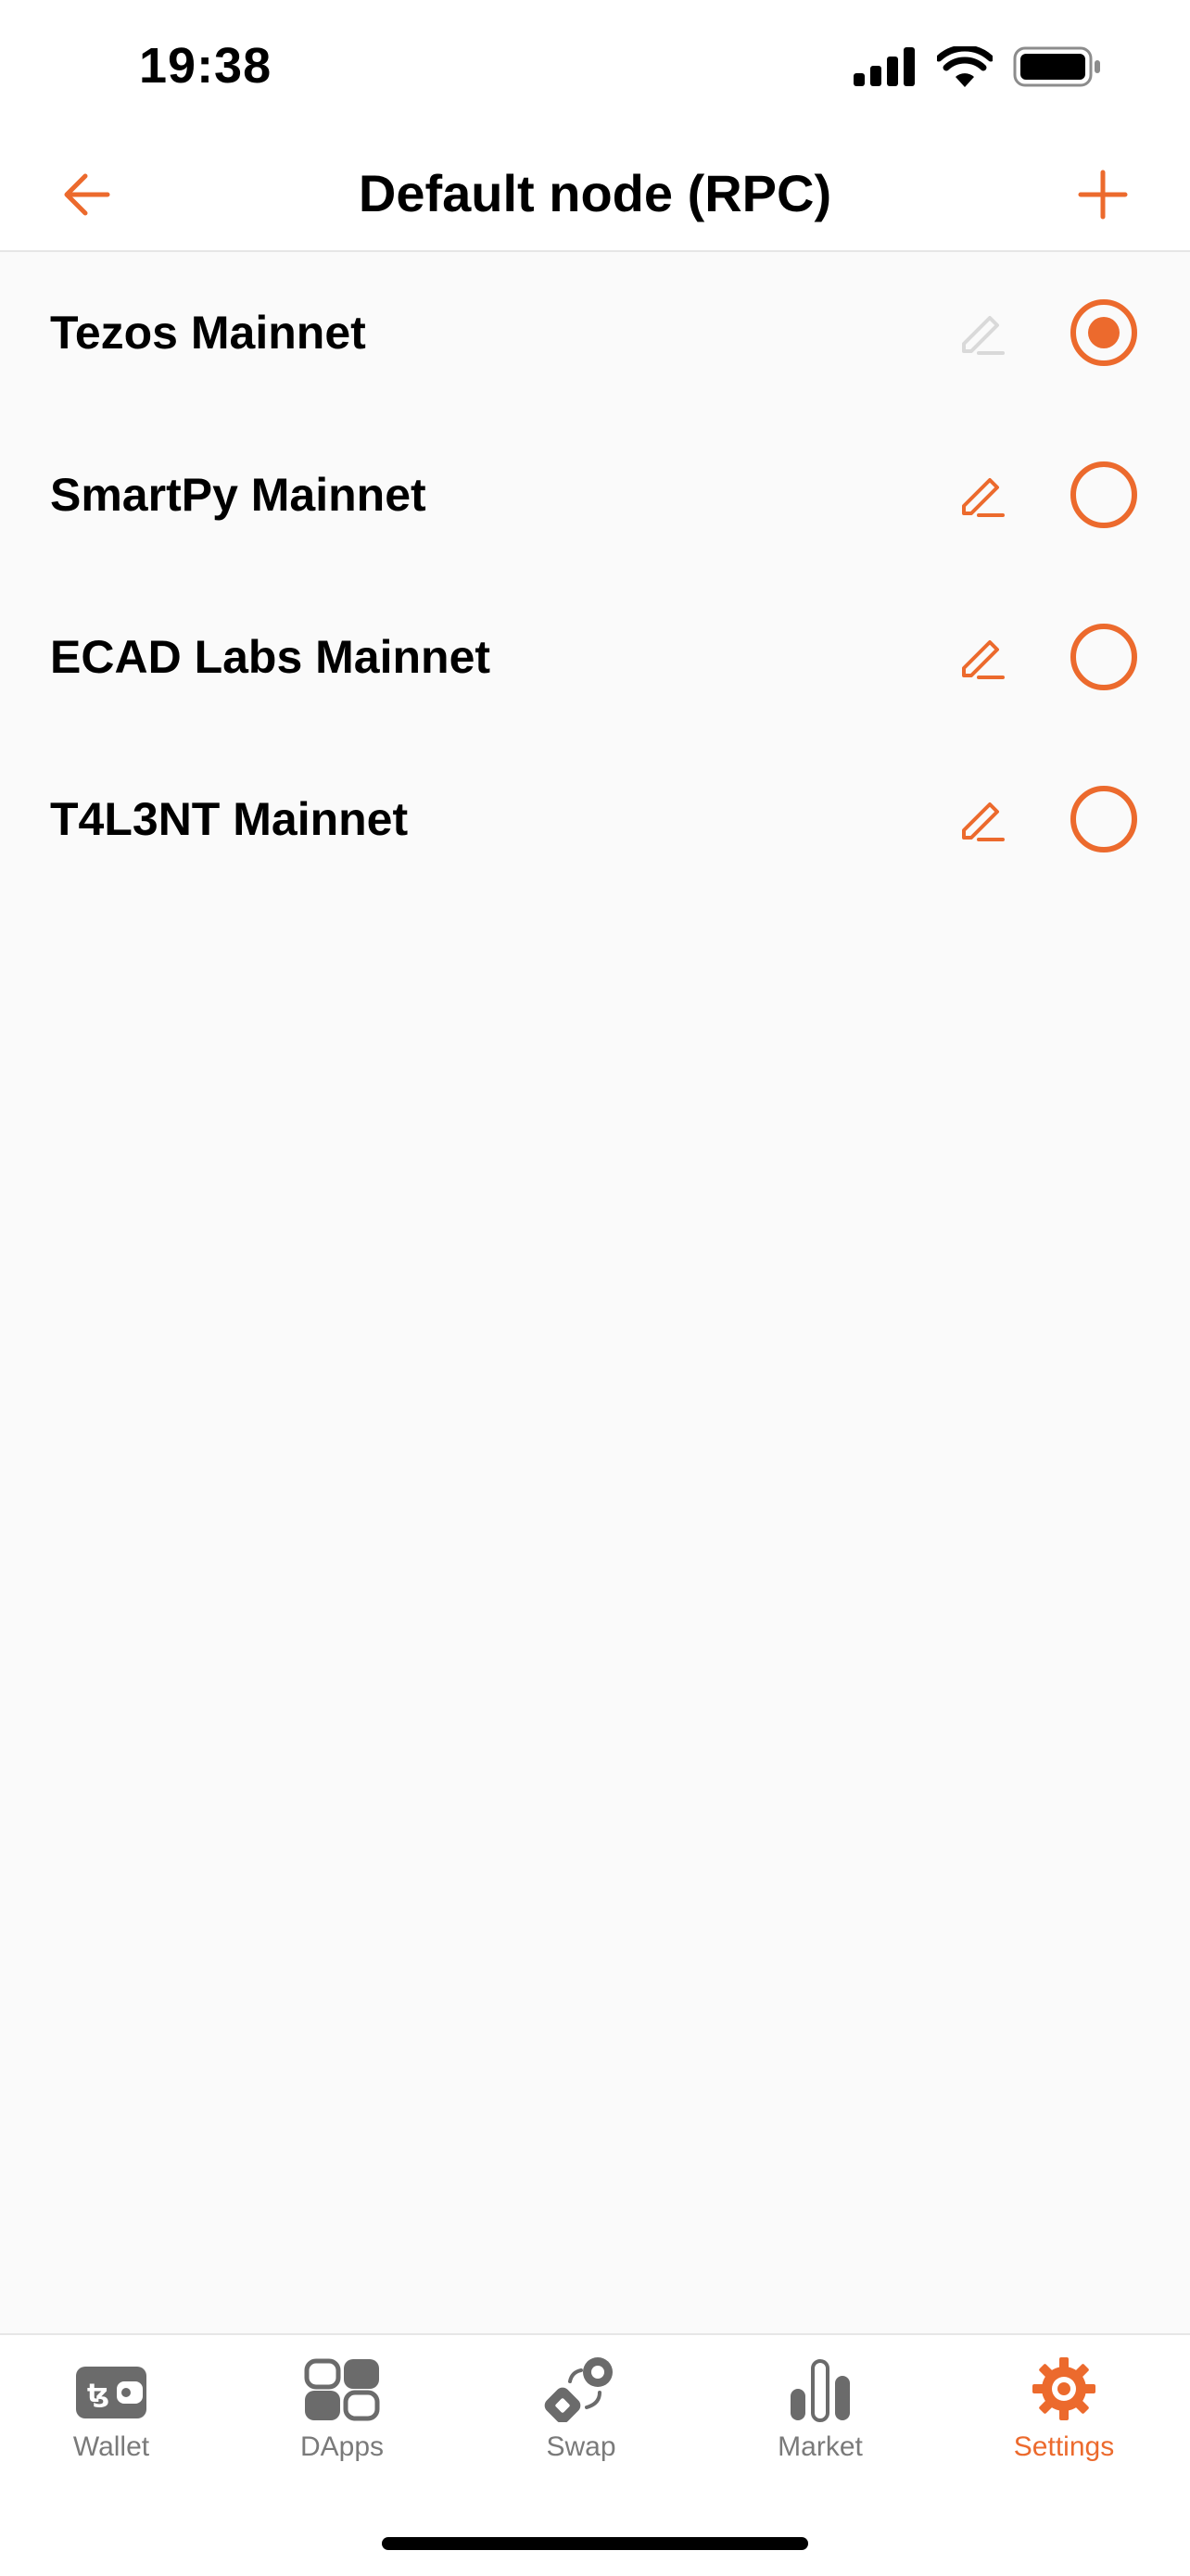 The image size is (1190, 2576). Describe the element at coordinates (111, 2446) in the screenshot. I see `tab-label: Wallet` at that location.